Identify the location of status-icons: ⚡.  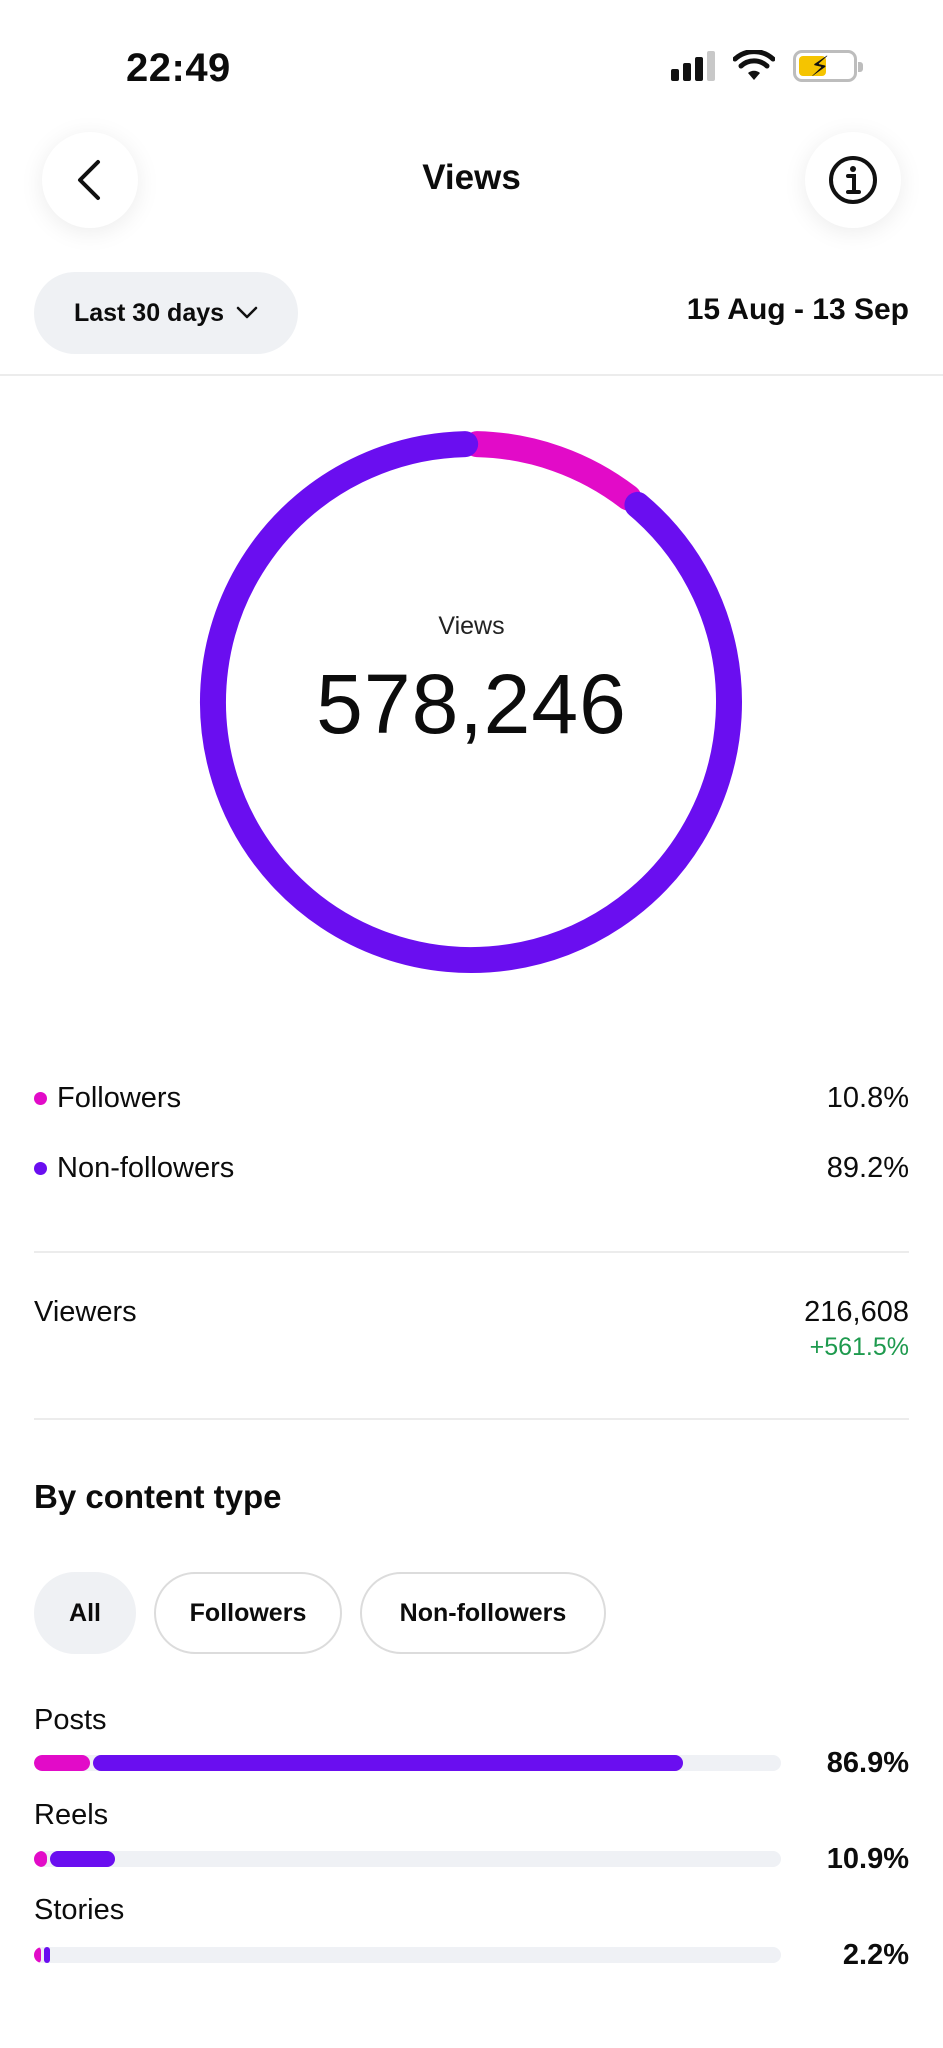
(767, 66).